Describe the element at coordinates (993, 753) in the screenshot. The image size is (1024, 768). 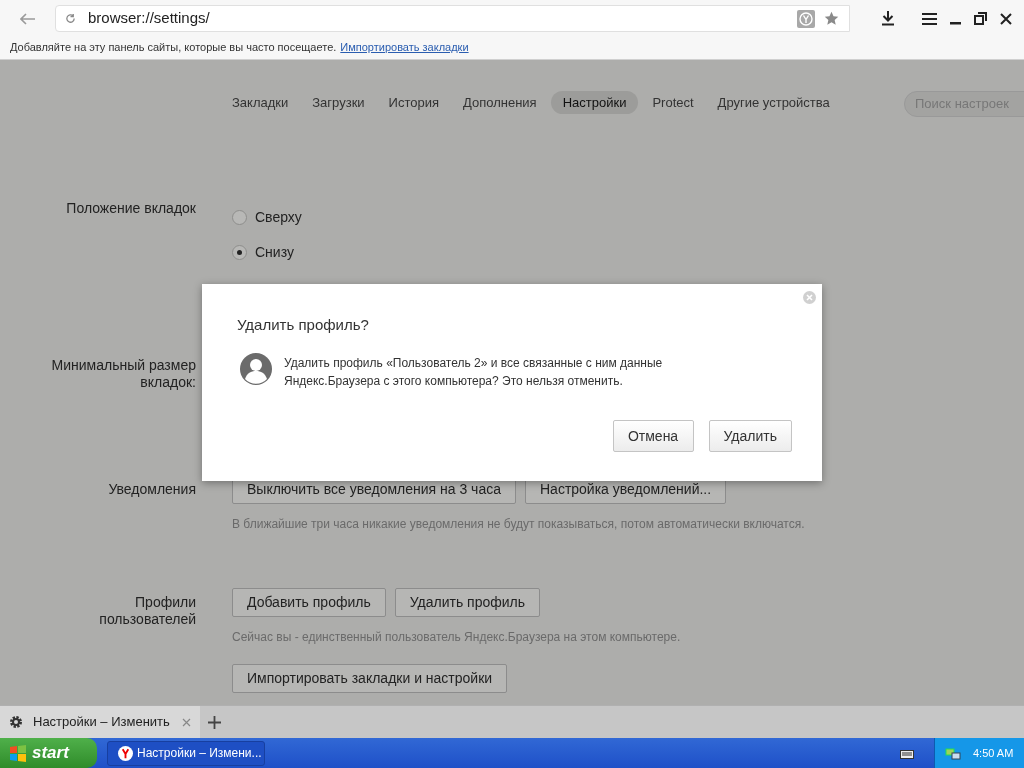
I see `clock: 4:50 AM` at that location.